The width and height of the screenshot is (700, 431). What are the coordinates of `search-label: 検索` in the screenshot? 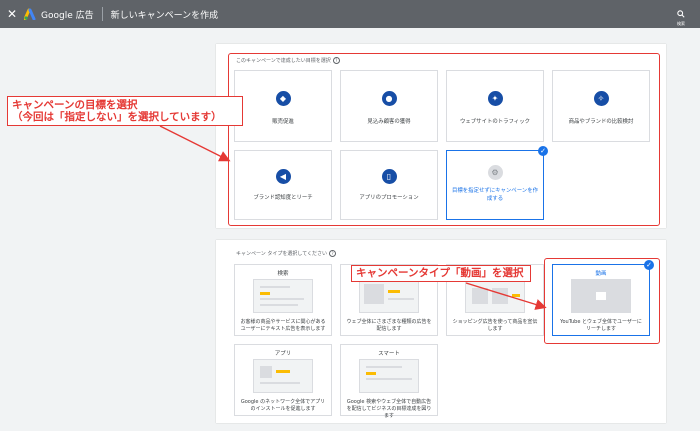 It's located at (681, 23).